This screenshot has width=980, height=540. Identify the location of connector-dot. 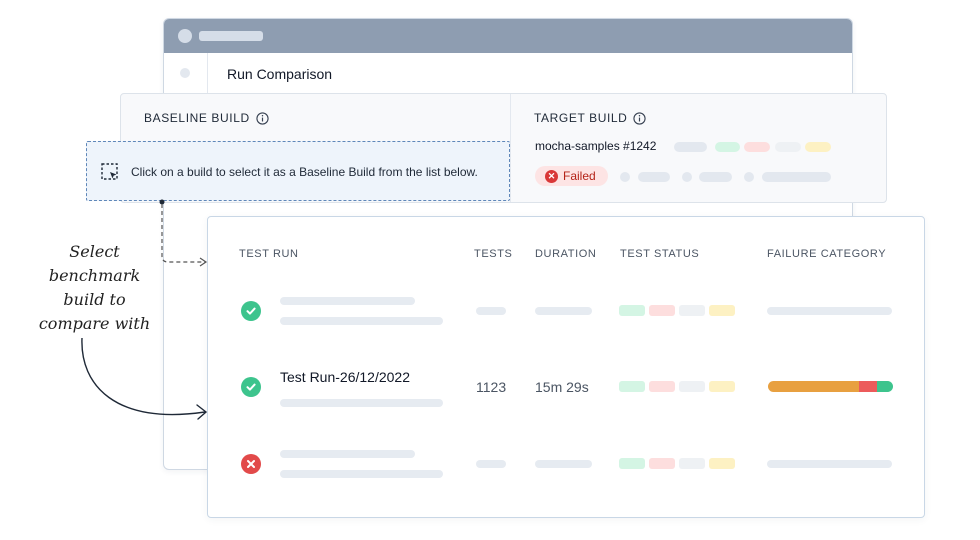
(162, 202).